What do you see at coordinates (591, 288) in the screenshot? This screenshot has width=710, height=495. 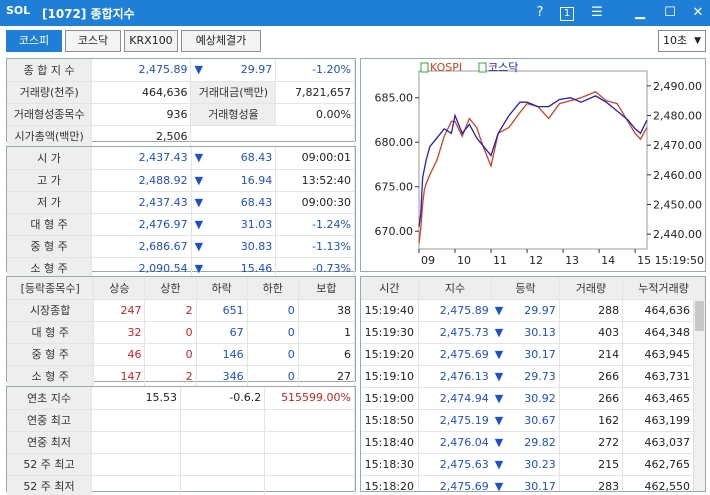 I see `tick-header-vol: 거래량` at bounding box center [591, 288].